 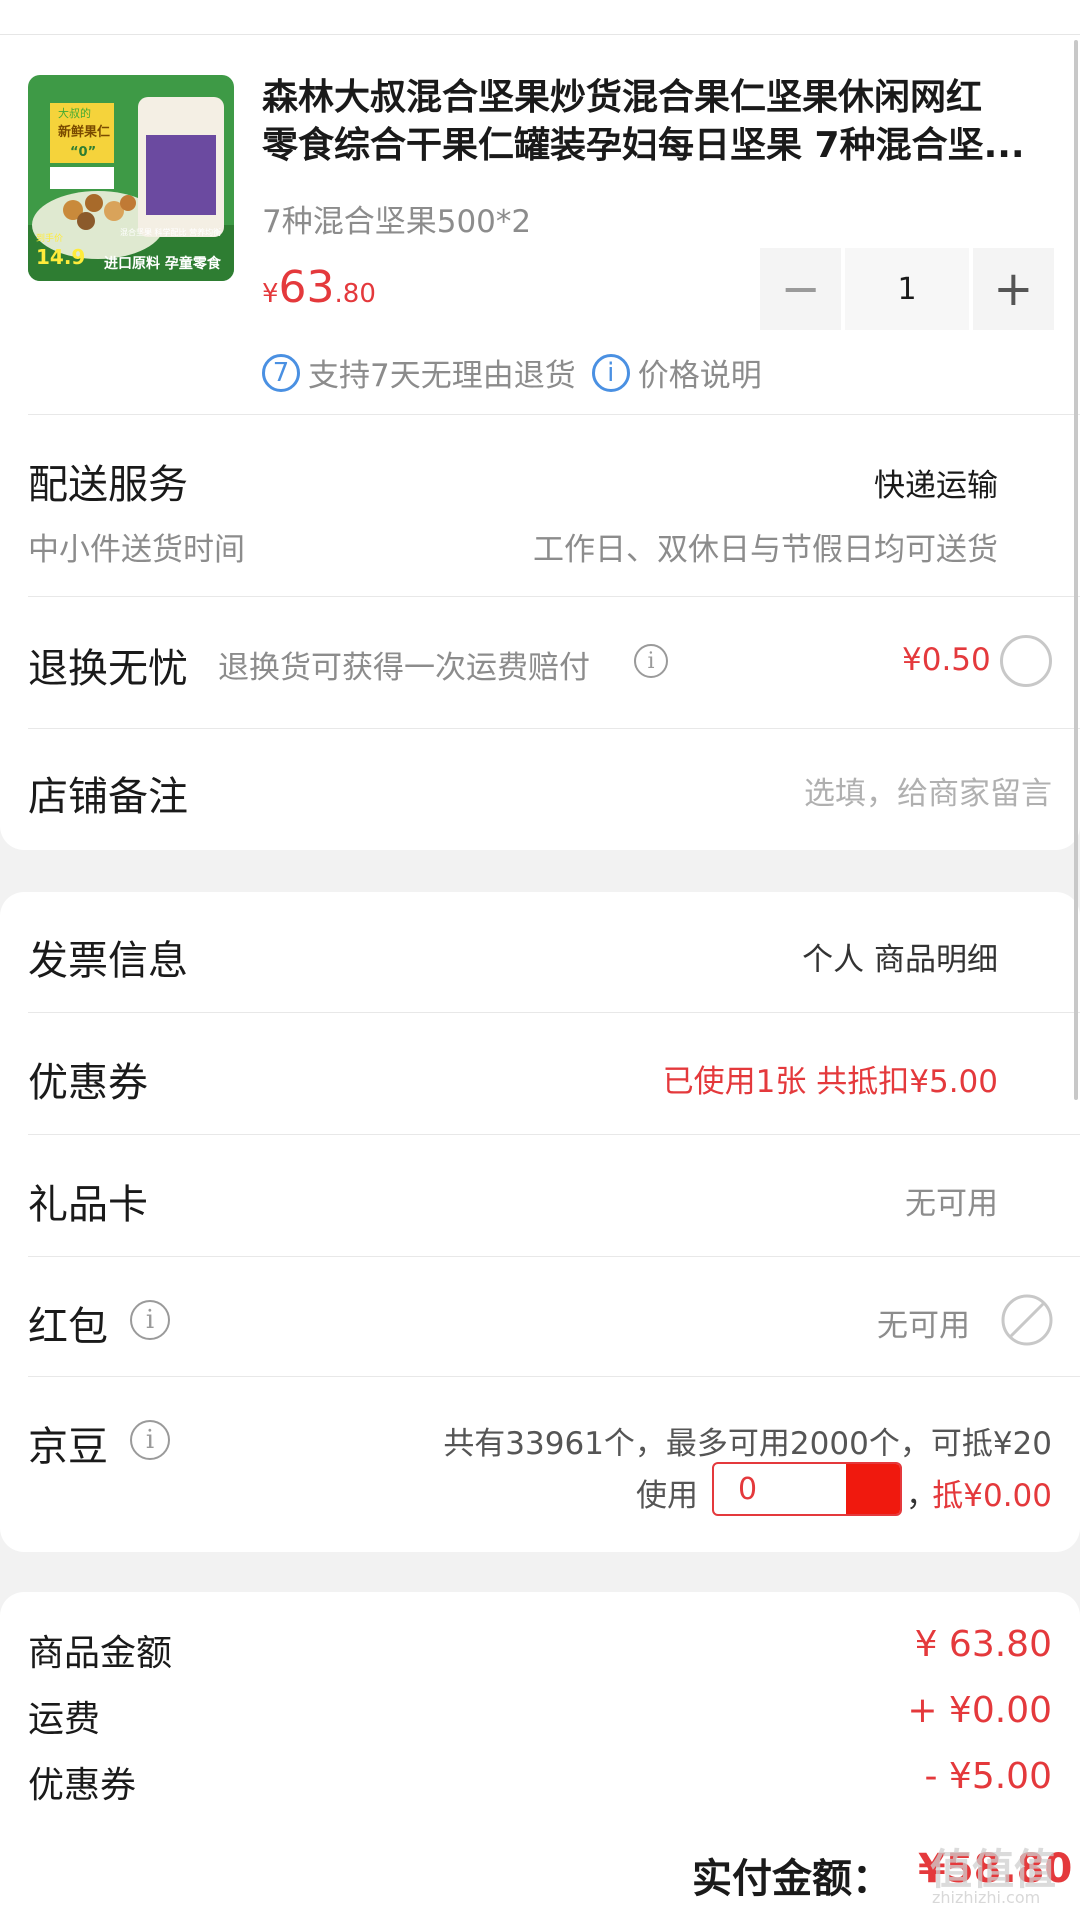 I want to click on jd-beans-input: 0, so click(x=807, y=1489).